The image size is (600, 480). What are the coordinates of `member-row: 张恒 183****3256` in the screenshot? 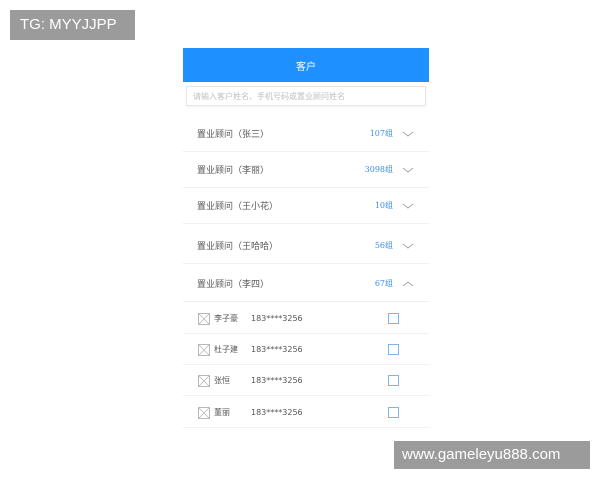 It's located at (306, 381).